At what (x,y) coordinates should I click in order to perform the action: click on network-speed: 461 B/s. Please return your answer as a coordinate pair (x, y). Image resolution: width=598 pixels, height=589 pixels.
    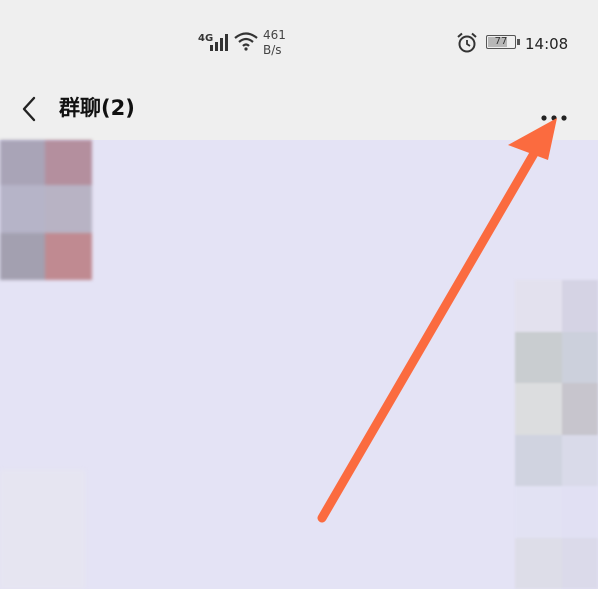
    Looking at the image, I should click on (274, 42).